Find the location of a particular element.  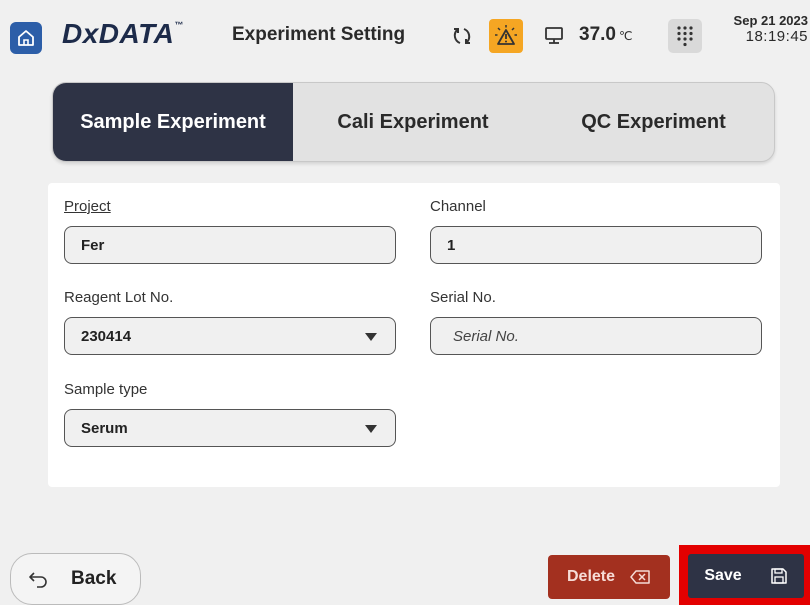

alarm-button is located at coordinates (506, 36).